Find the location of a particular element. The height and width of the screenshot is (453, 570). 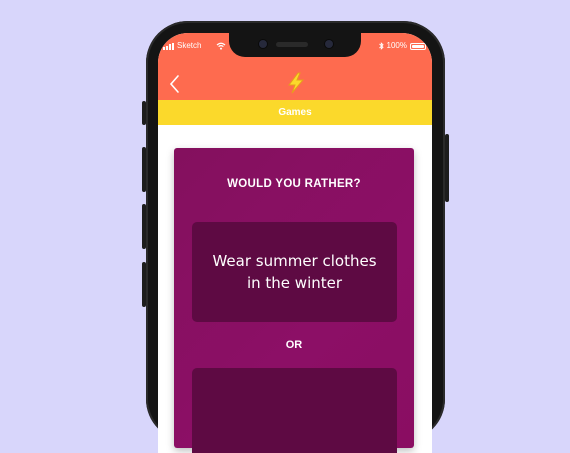

or-divider: OR is located at coordinates (294, 345).